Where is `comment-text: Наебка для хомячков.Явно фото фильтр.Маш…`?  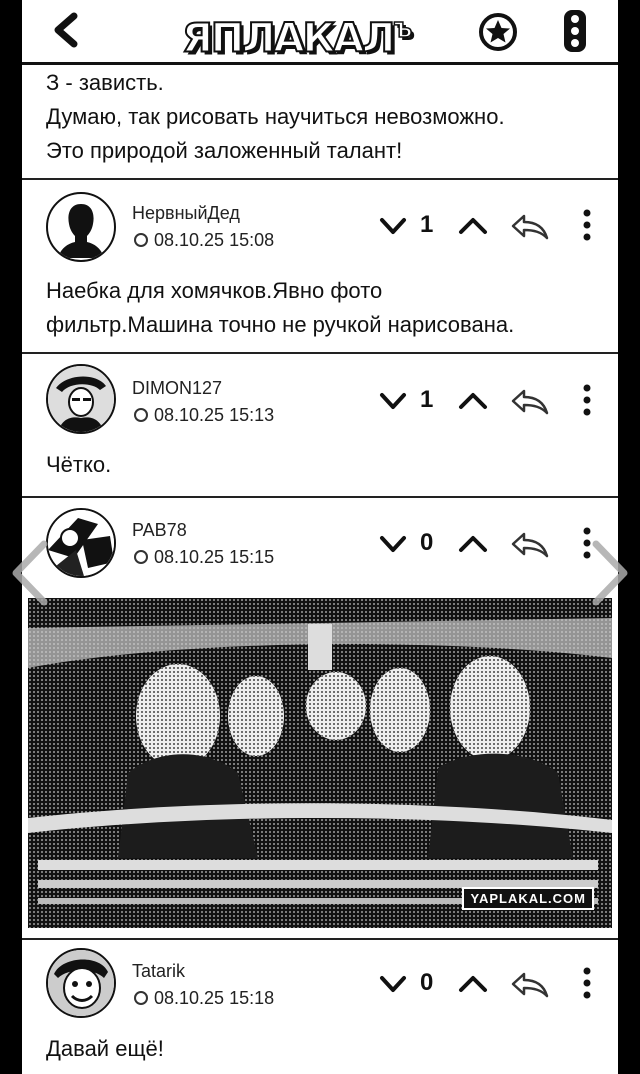 comment-text: Наебка для хомячков.Явно фото фильтр.Маш… is located at coordinates (280, 308).